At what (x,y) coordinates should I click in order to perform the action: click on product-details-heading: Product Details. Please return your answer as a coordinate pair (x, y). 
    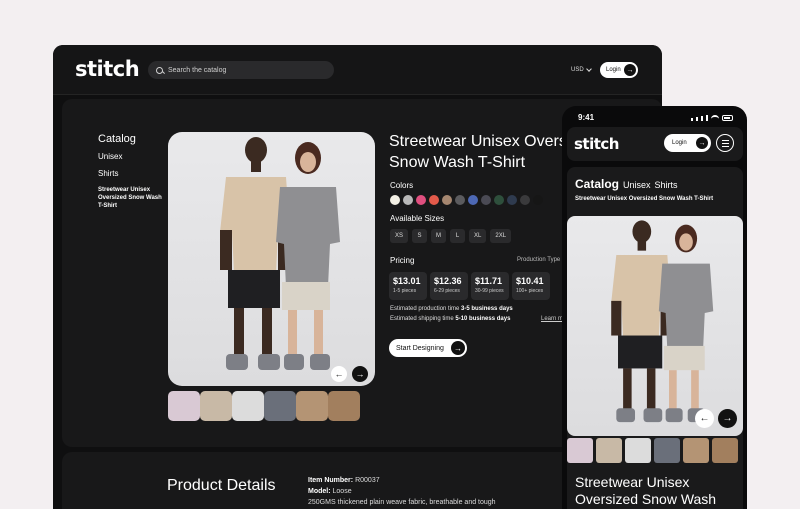
    Looking at the image, I should click on (221, 485).